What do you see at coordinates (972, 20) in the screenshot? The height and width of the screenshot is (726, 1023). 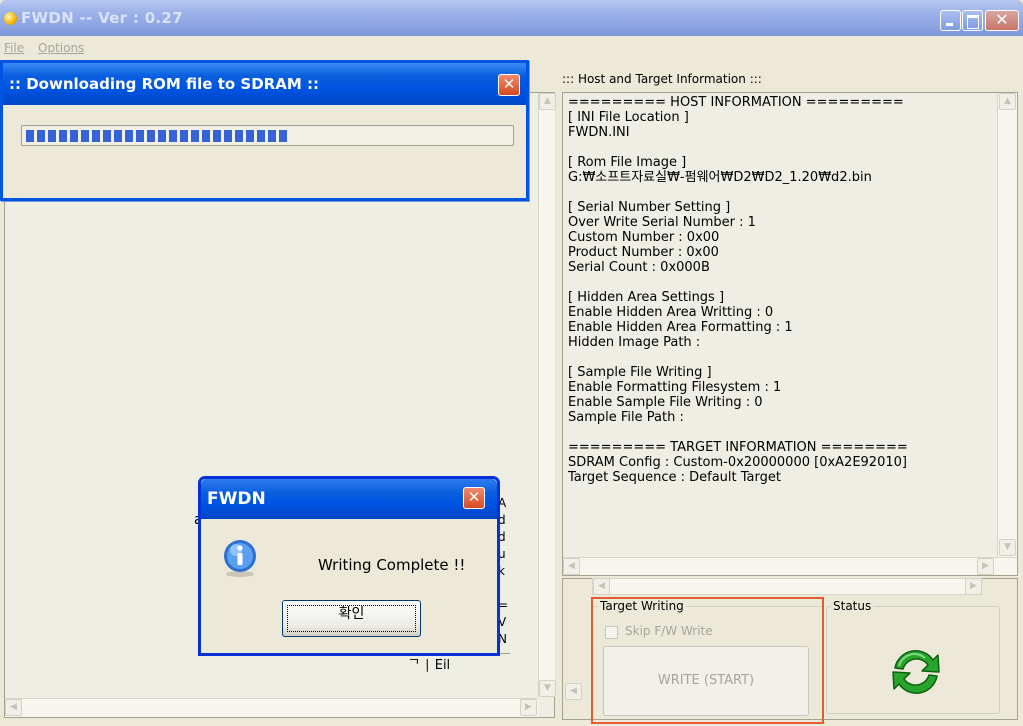 I see `maximize-button` at bounding box center [972, 20].